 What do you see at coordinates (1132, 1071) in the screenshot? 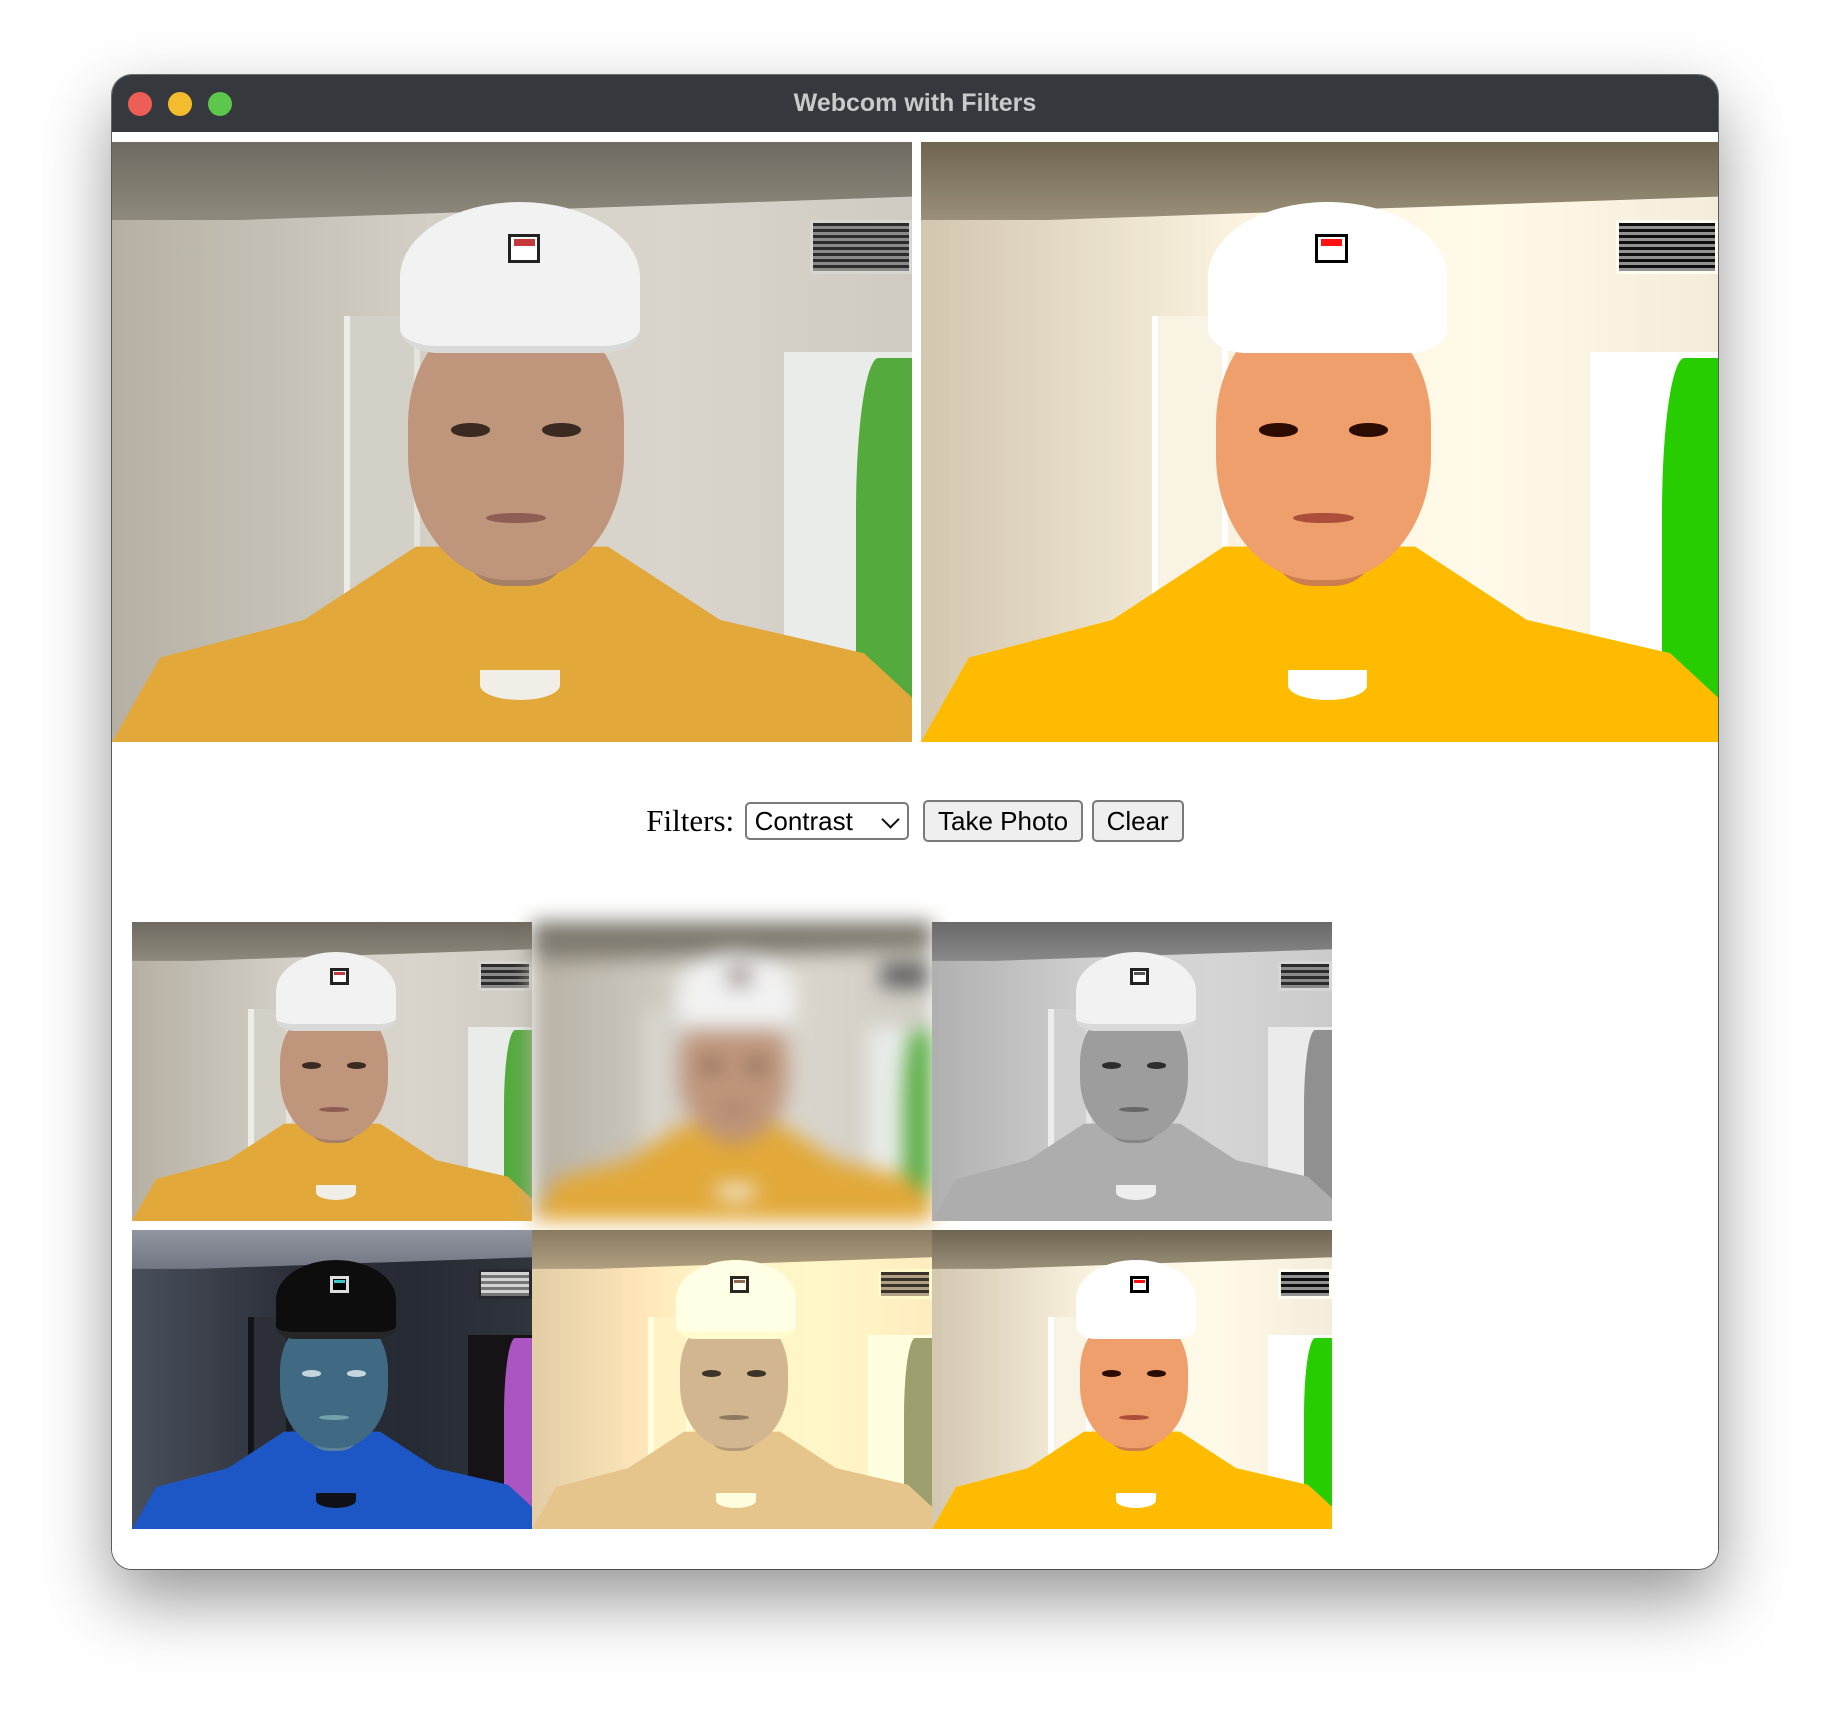
I see `photo-thumbnail-grayscale` at bounding box center [1132, 1071].